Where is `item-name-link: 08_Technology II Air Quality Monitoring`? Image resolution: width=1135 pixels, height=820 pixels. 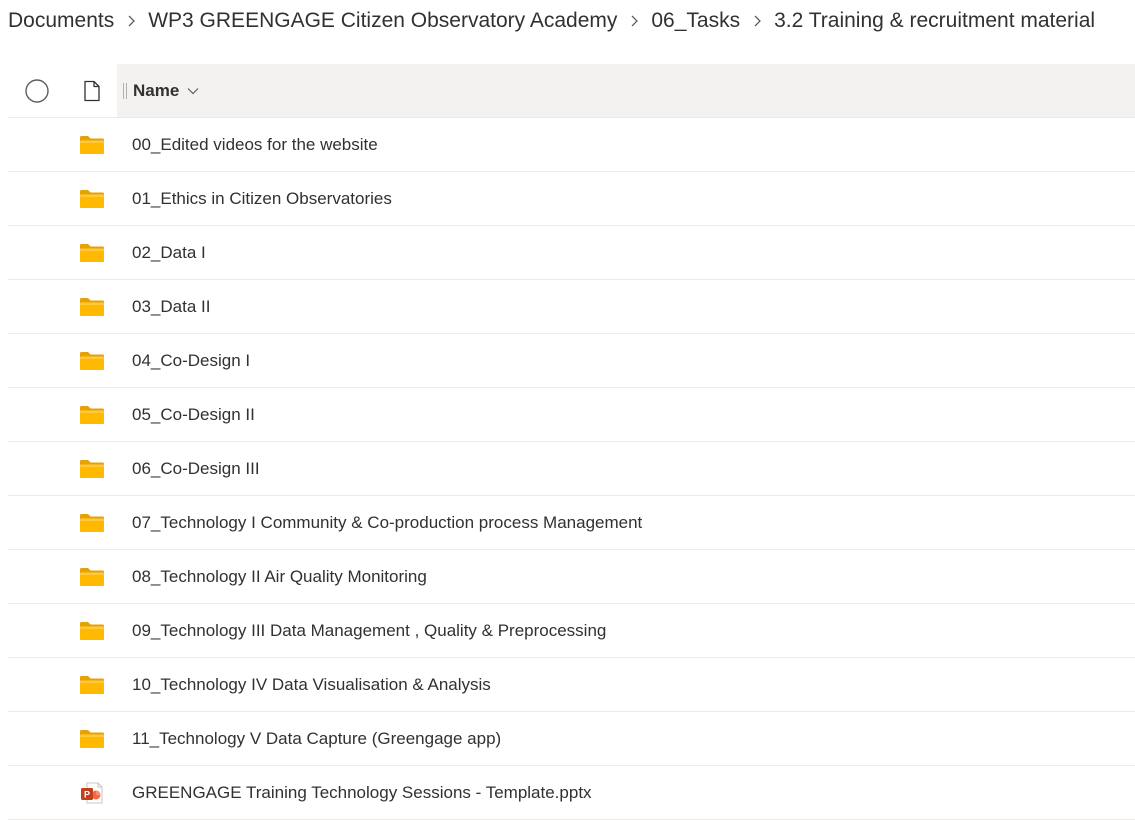
item-name-link: 08_Technology II Air Quality Monitoring is located at coordinates (272, 577).